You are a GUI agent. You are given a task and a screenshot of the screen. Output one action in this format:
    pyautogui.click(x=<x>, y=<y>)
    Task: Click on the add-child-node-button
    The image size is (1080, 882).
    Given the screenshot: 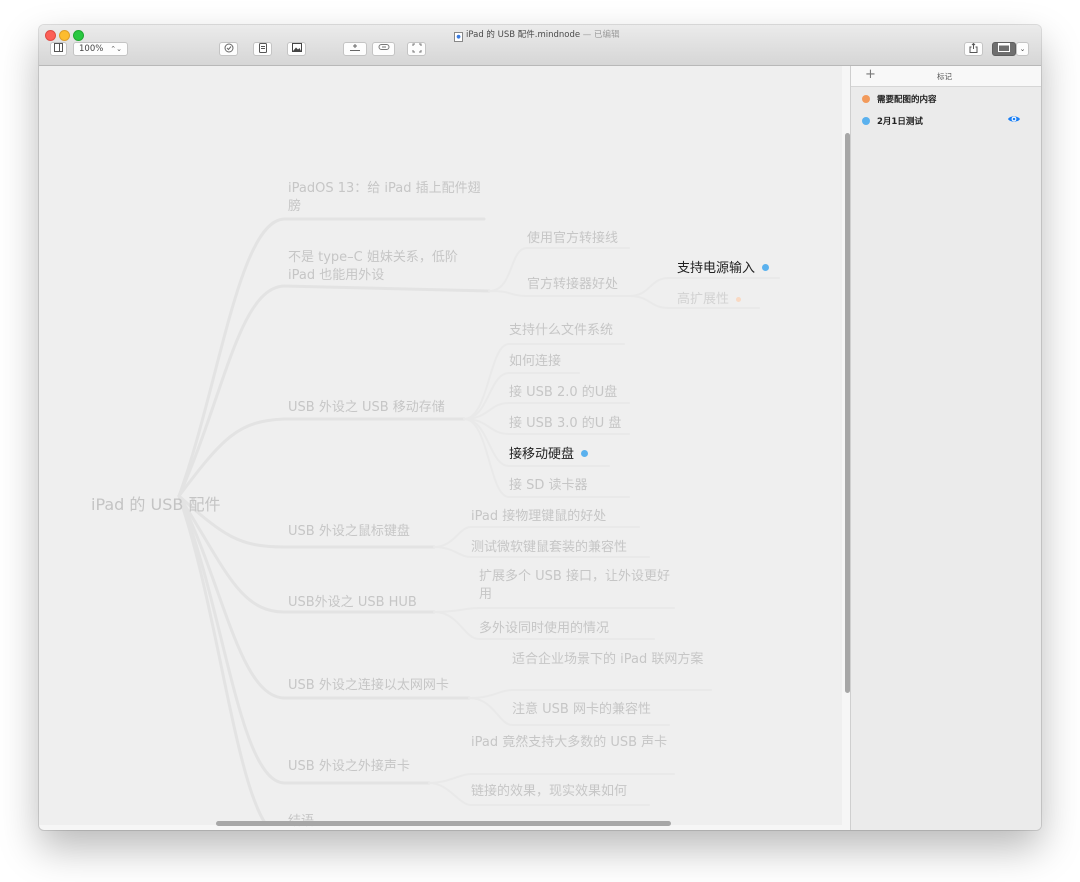 What is the action you would take?
    pyautogui.click(x=355, y=49)
    